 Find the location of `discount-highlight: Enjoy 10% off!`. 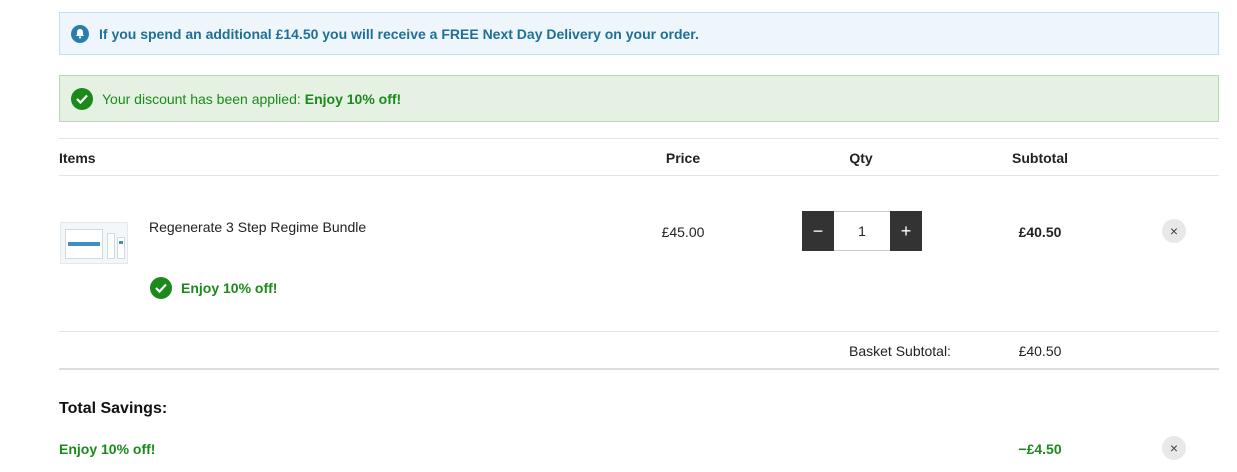

discount-highlight: Enjoy 10% off! is located at coordinates (353, 98).